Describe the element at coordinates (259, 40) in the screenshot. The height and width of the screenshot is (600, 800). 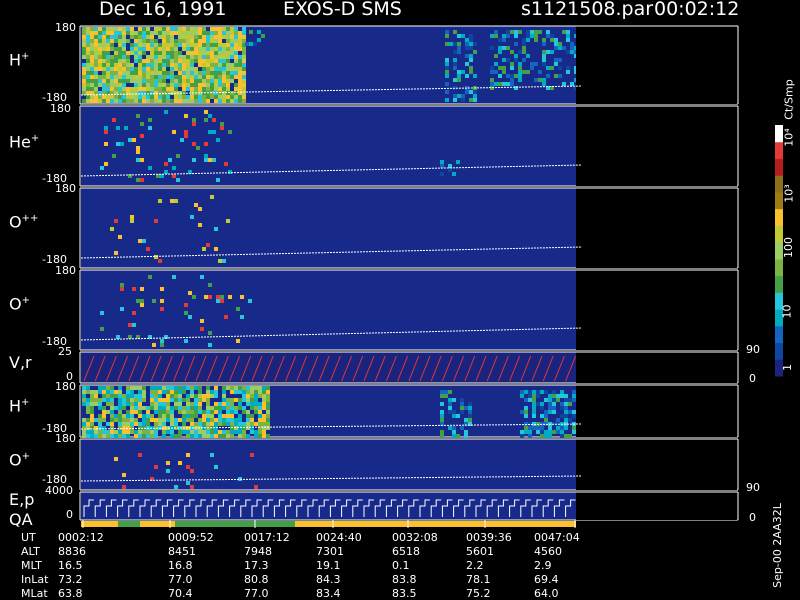
I see `h1-cells` at that location.